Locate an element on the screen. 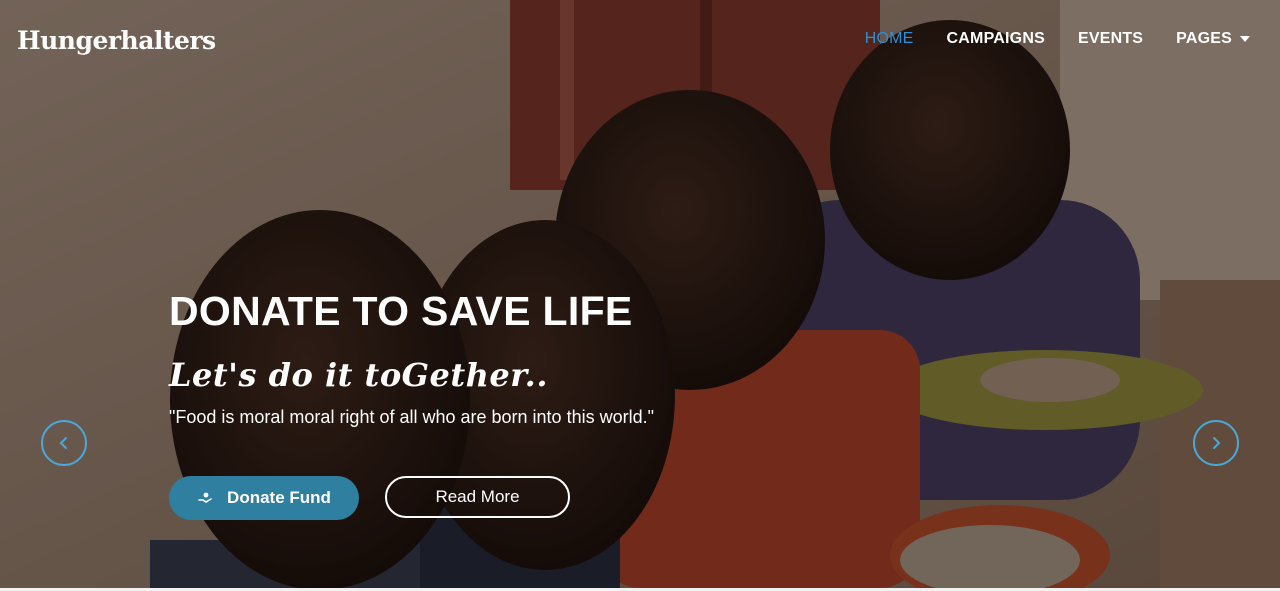 This screenshot has width=1280, height=591. caret-down-icon is located at coordinates (1245, 39).